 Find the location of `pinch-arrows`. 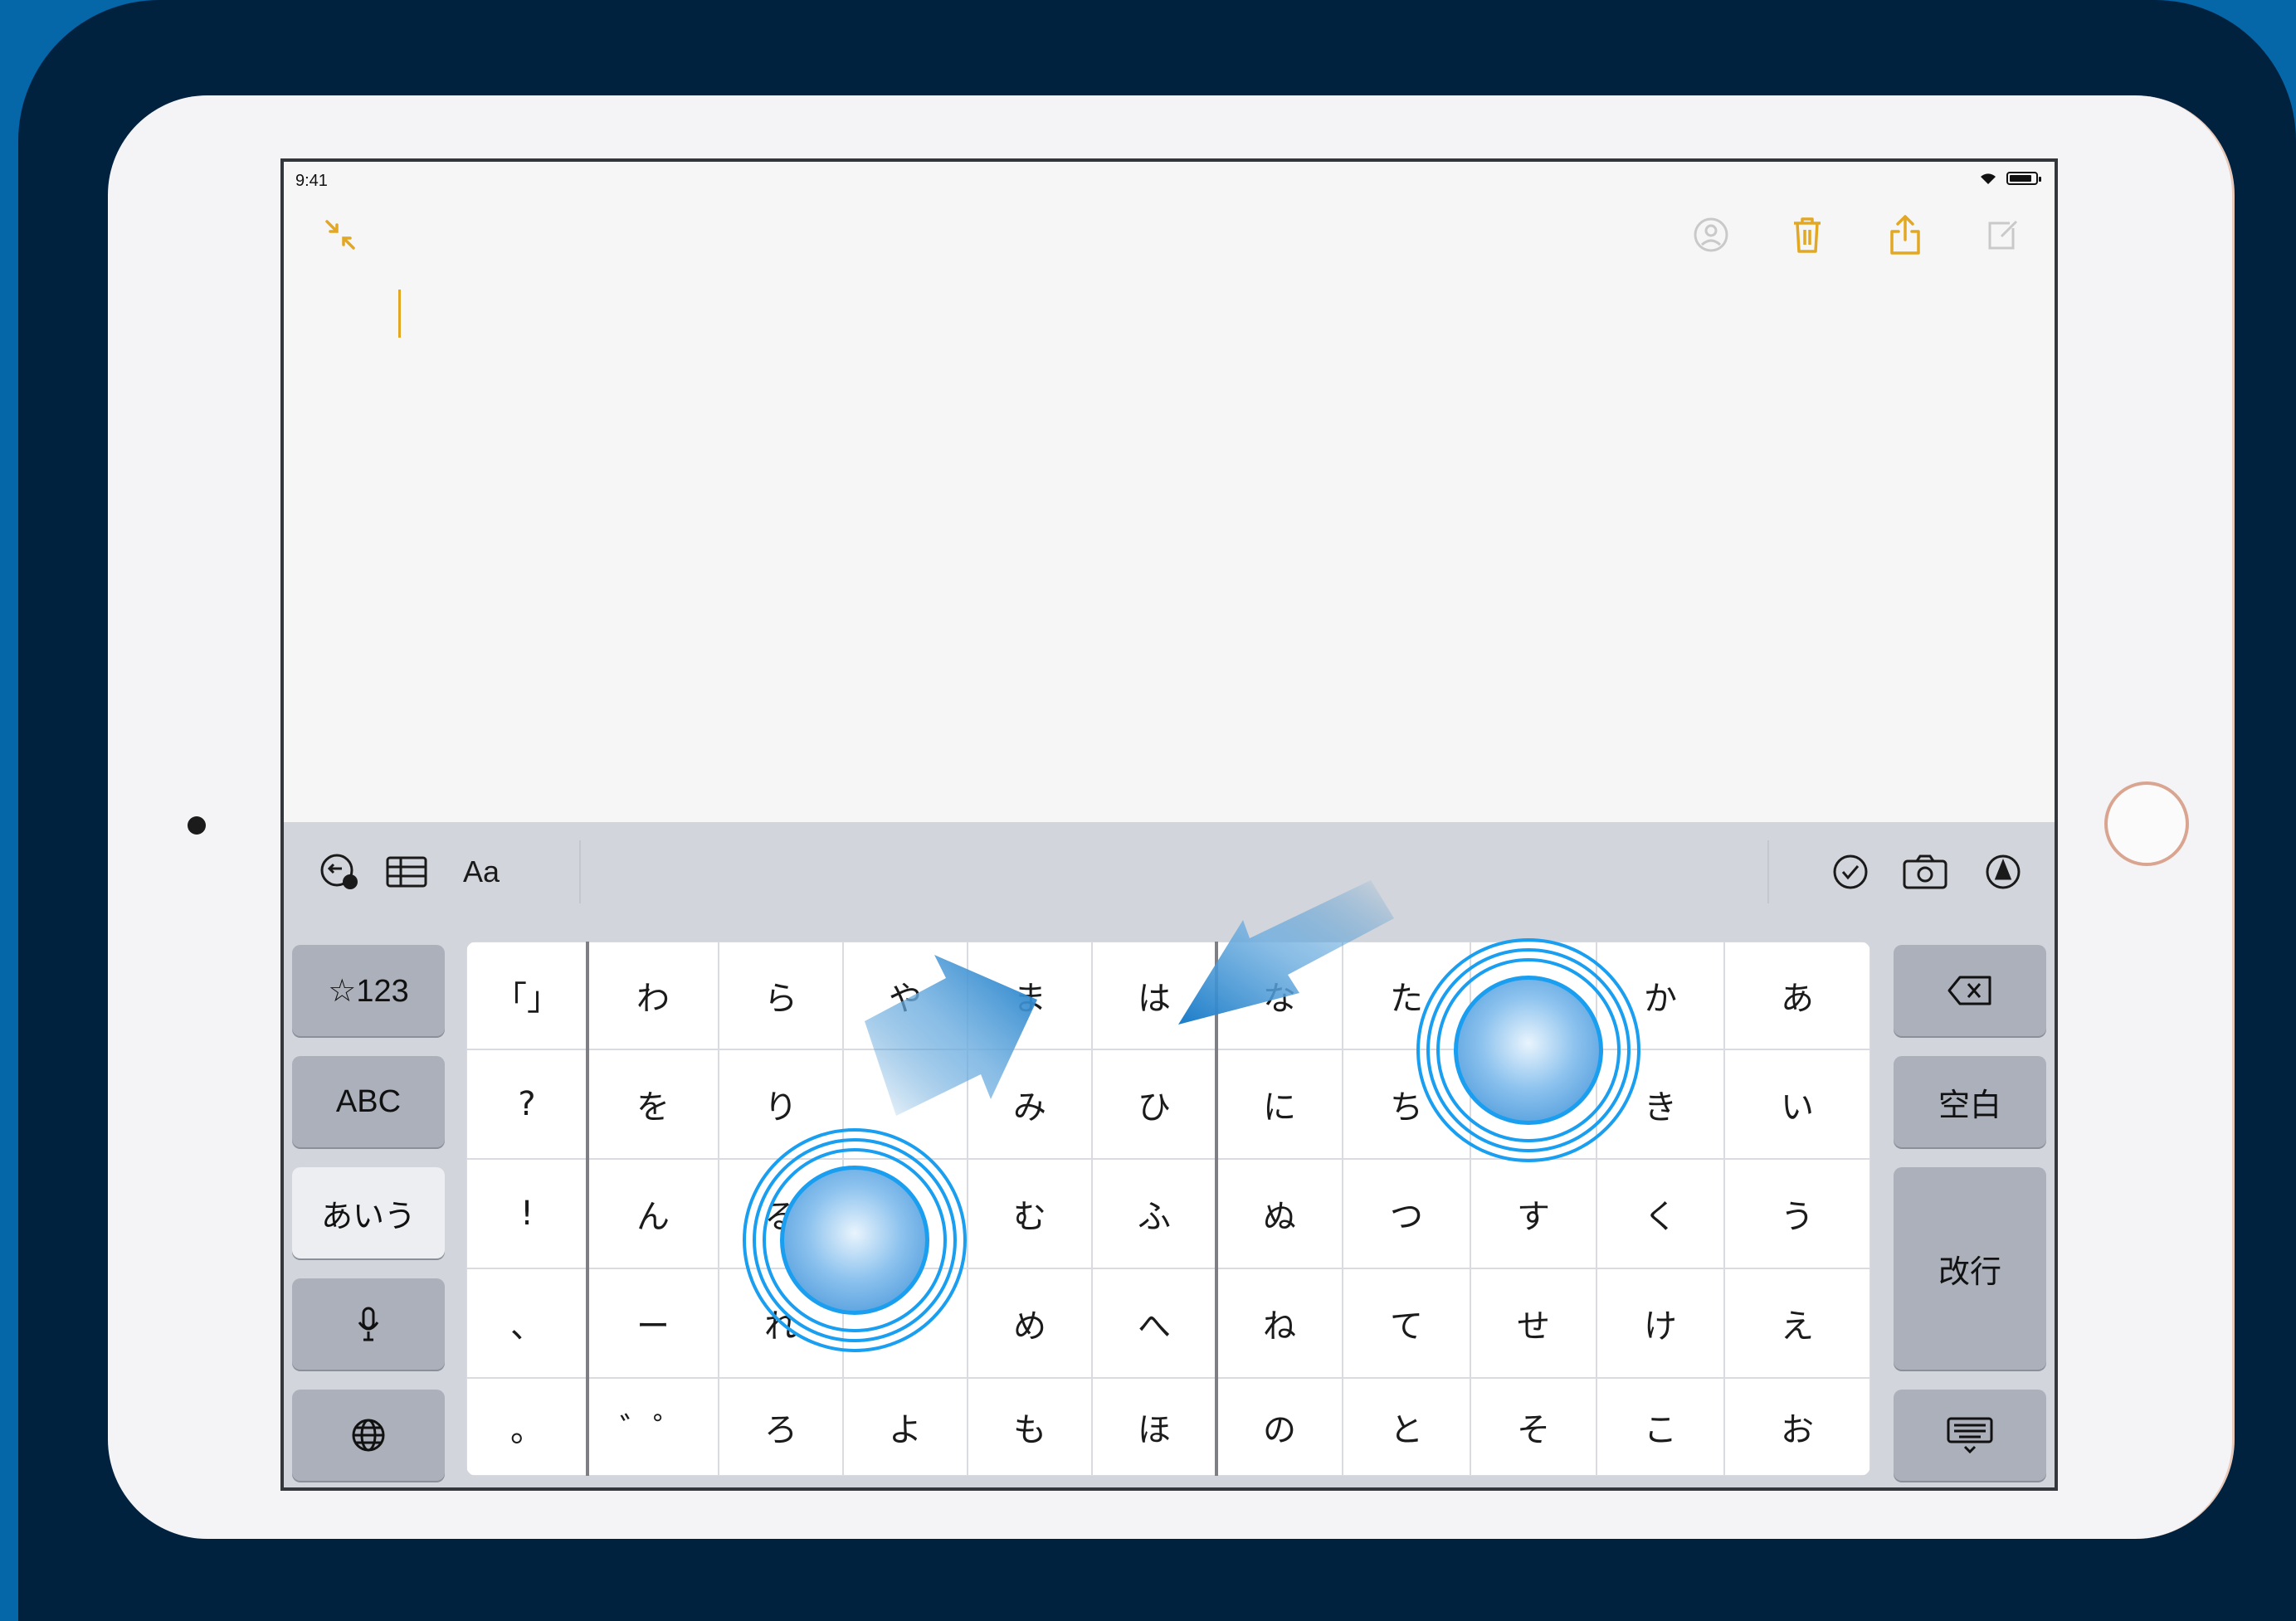

pinch-arrows is located at coordinates (1129, 998).